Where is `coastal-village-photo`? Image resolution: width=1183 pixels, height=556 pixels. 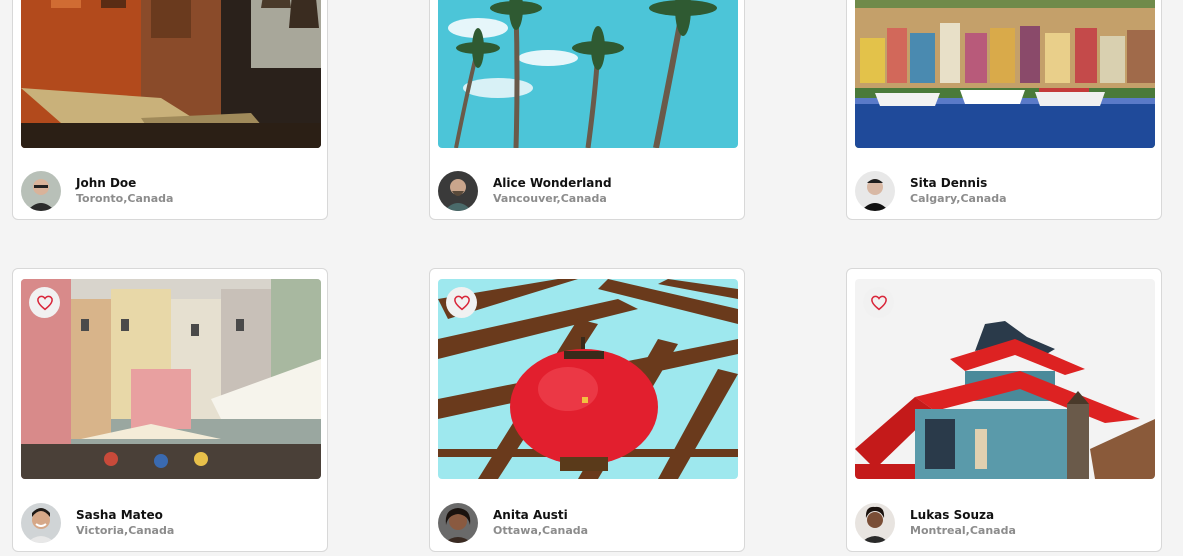 coastal-village-photo is located at coordinates (171, 379).